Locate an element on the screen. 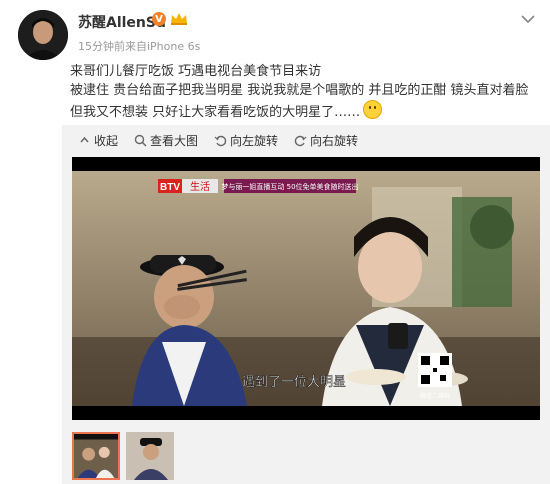 This screenshot has width=550, height=484. program-label: 生活 is located at coordinates (200, 186).